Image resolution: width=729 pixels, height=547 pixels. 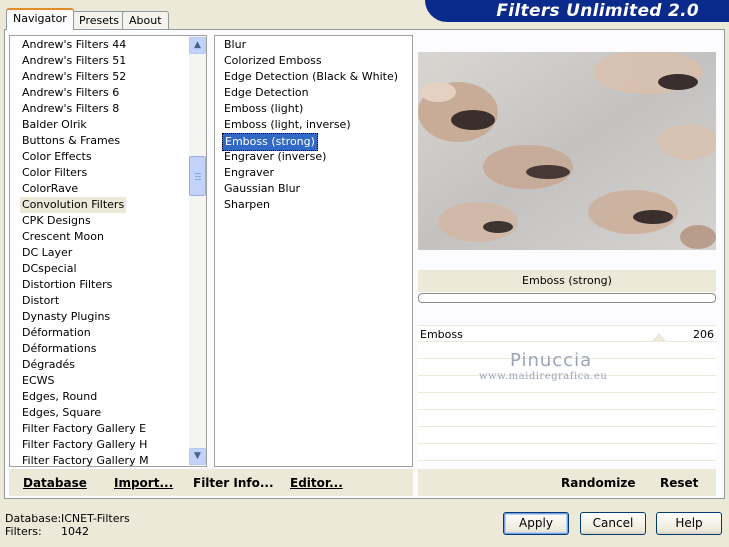 I want to click on filter-item: Emboss (light, inverse), so click(x=317, y=125).